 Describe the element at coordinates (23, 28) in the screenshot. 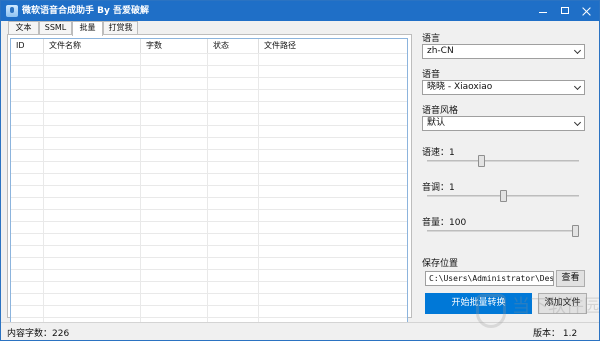

I see `tab-text: 文本` at that location.